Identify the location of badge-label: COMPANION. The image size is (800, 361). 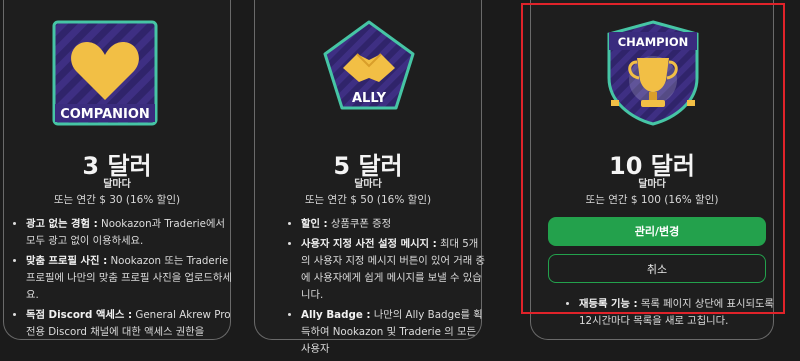
(105, 114).